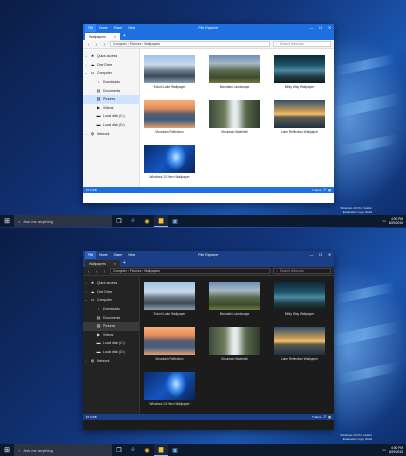 This screenshot has width=406, height=456. I want to click on sidebar-item-label: Computer, so click(104, 73).